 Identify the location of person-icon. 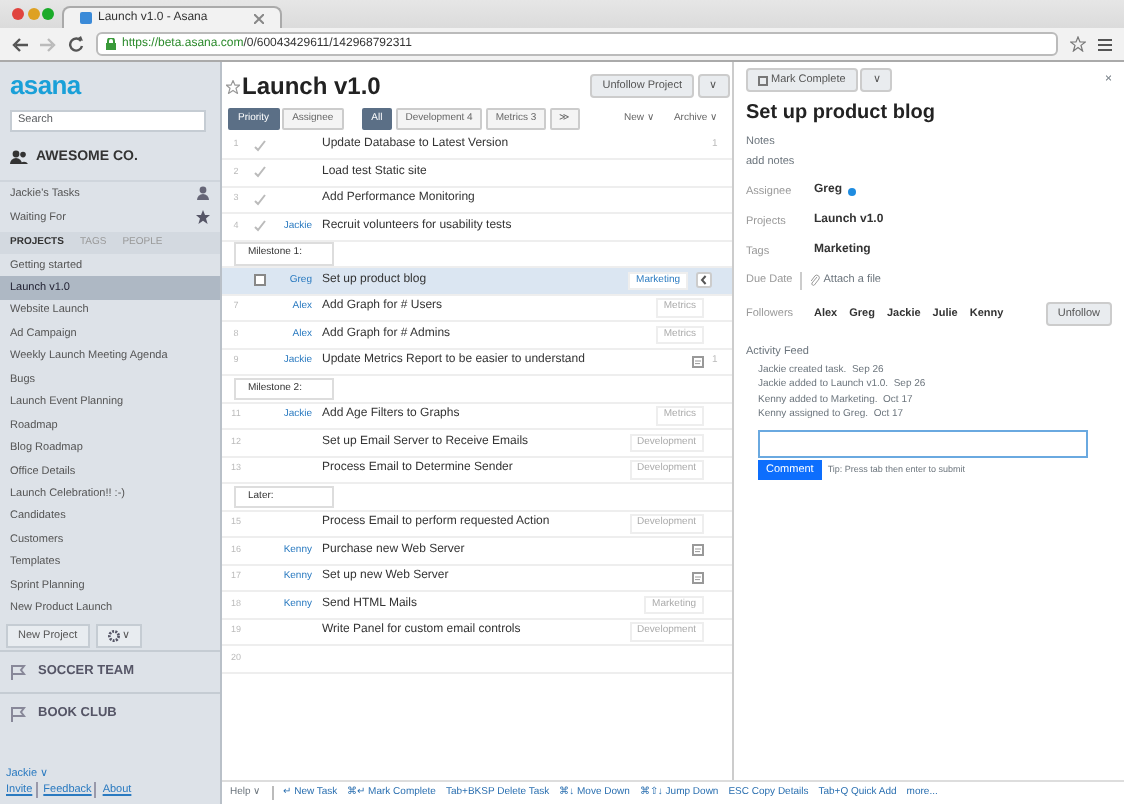
(203, 193).